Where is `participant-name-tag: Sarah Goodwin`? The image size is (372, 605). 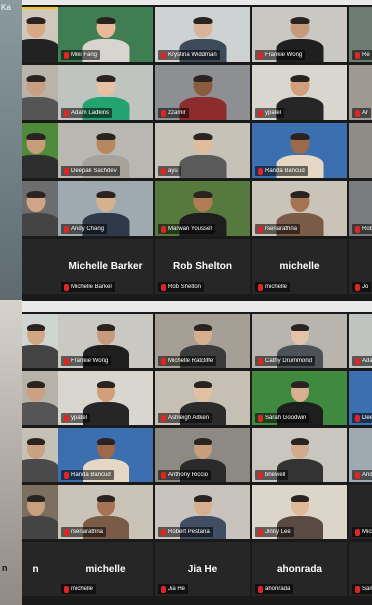 participant-name-tag: Sarah Goodwin is located at coordinates (282, 418).